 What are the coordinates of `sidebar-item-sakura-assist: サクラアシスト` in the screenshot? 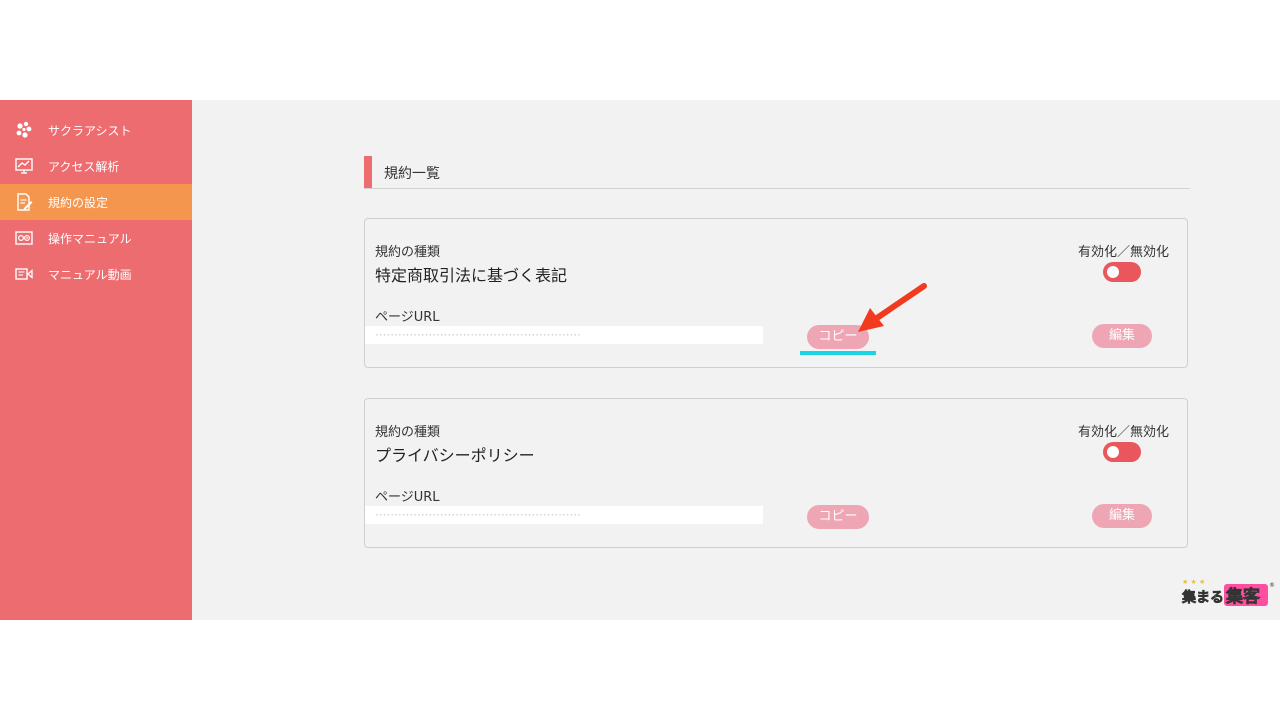 It's located at (96, 130).